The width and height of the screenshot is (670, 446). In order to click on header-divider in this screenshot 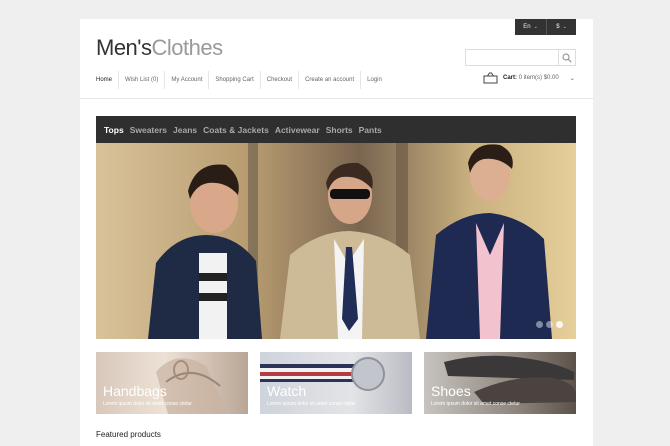, I will do `click(336, 98)`.